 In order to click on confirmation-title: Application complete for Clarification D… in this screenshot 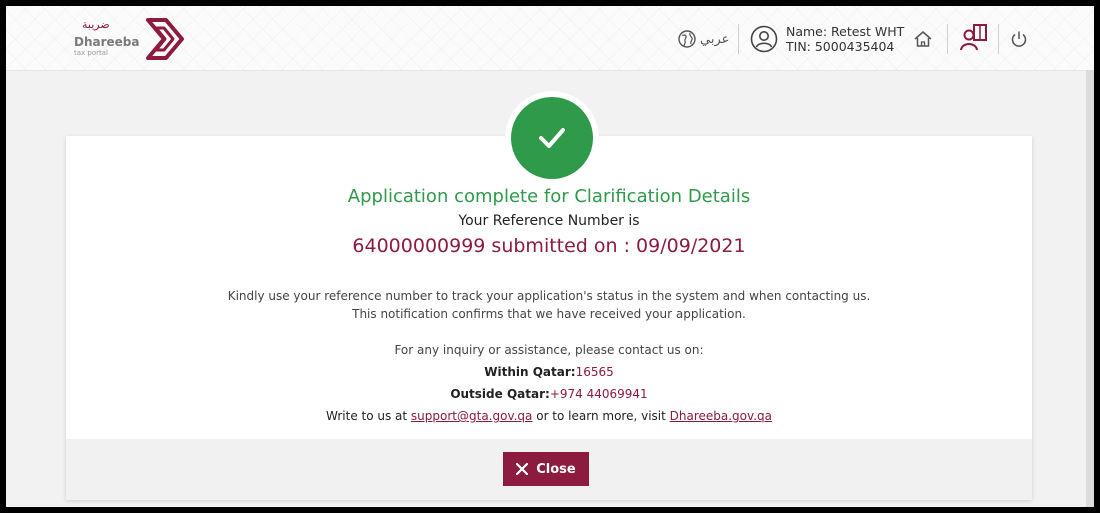, I will do `click(549, 196)`.